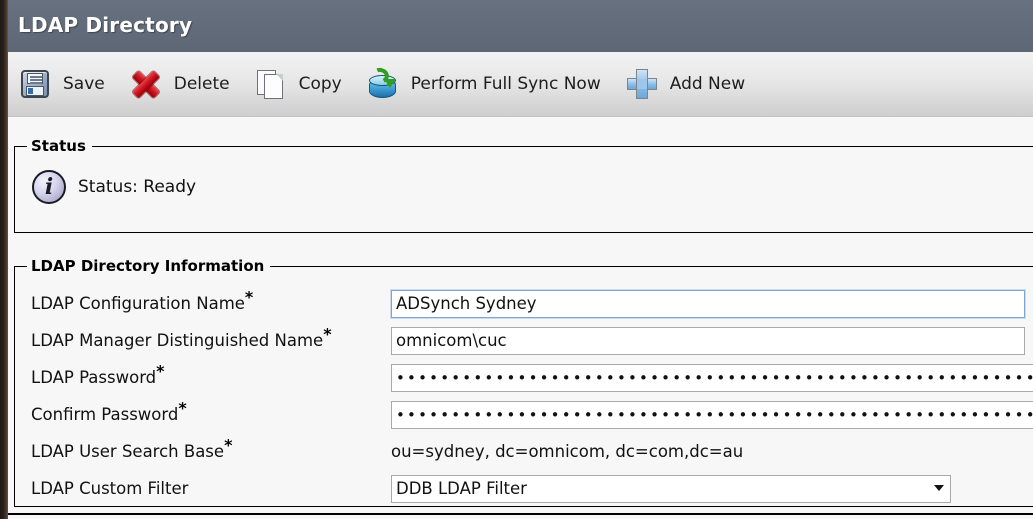 This screenshot has height=519, width=1033. I want to click on toolbar: Save Delete Copy Perform Full Sync Now A, so click(516, 84).